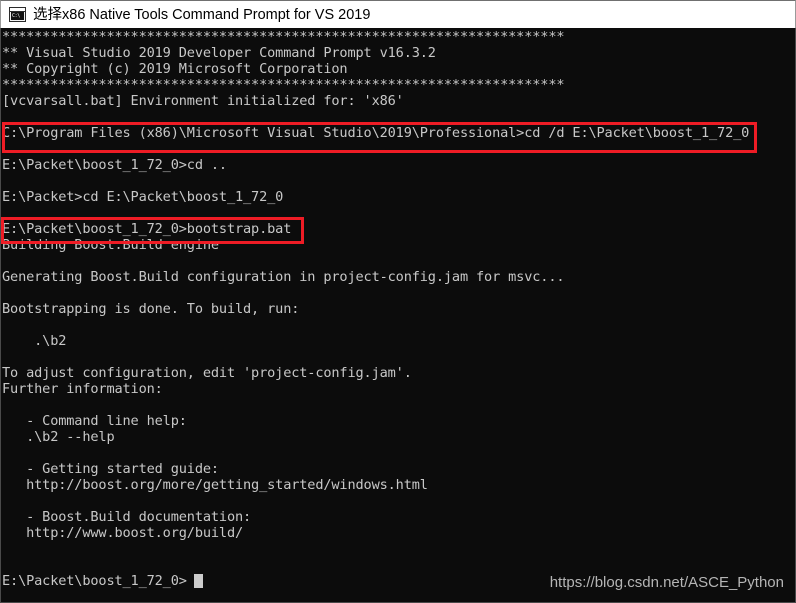 This screenshot has height=603, width=796. What do you see at coordinates (199, 581) in the screenshot?
I see `text-cursor` at bounding box center [199, 581].